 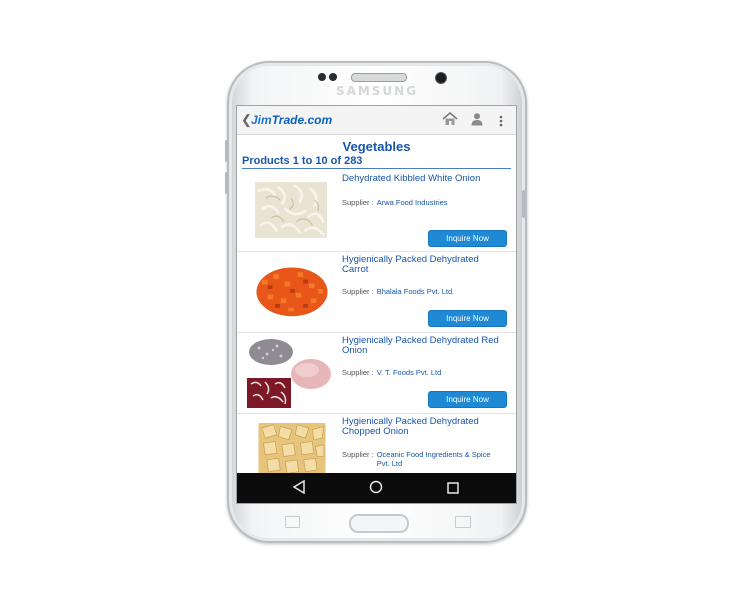 I want to click on supplier-row: Supplier : Bhalala Foods Pvt. Ltd., so click(x=398, y=291).